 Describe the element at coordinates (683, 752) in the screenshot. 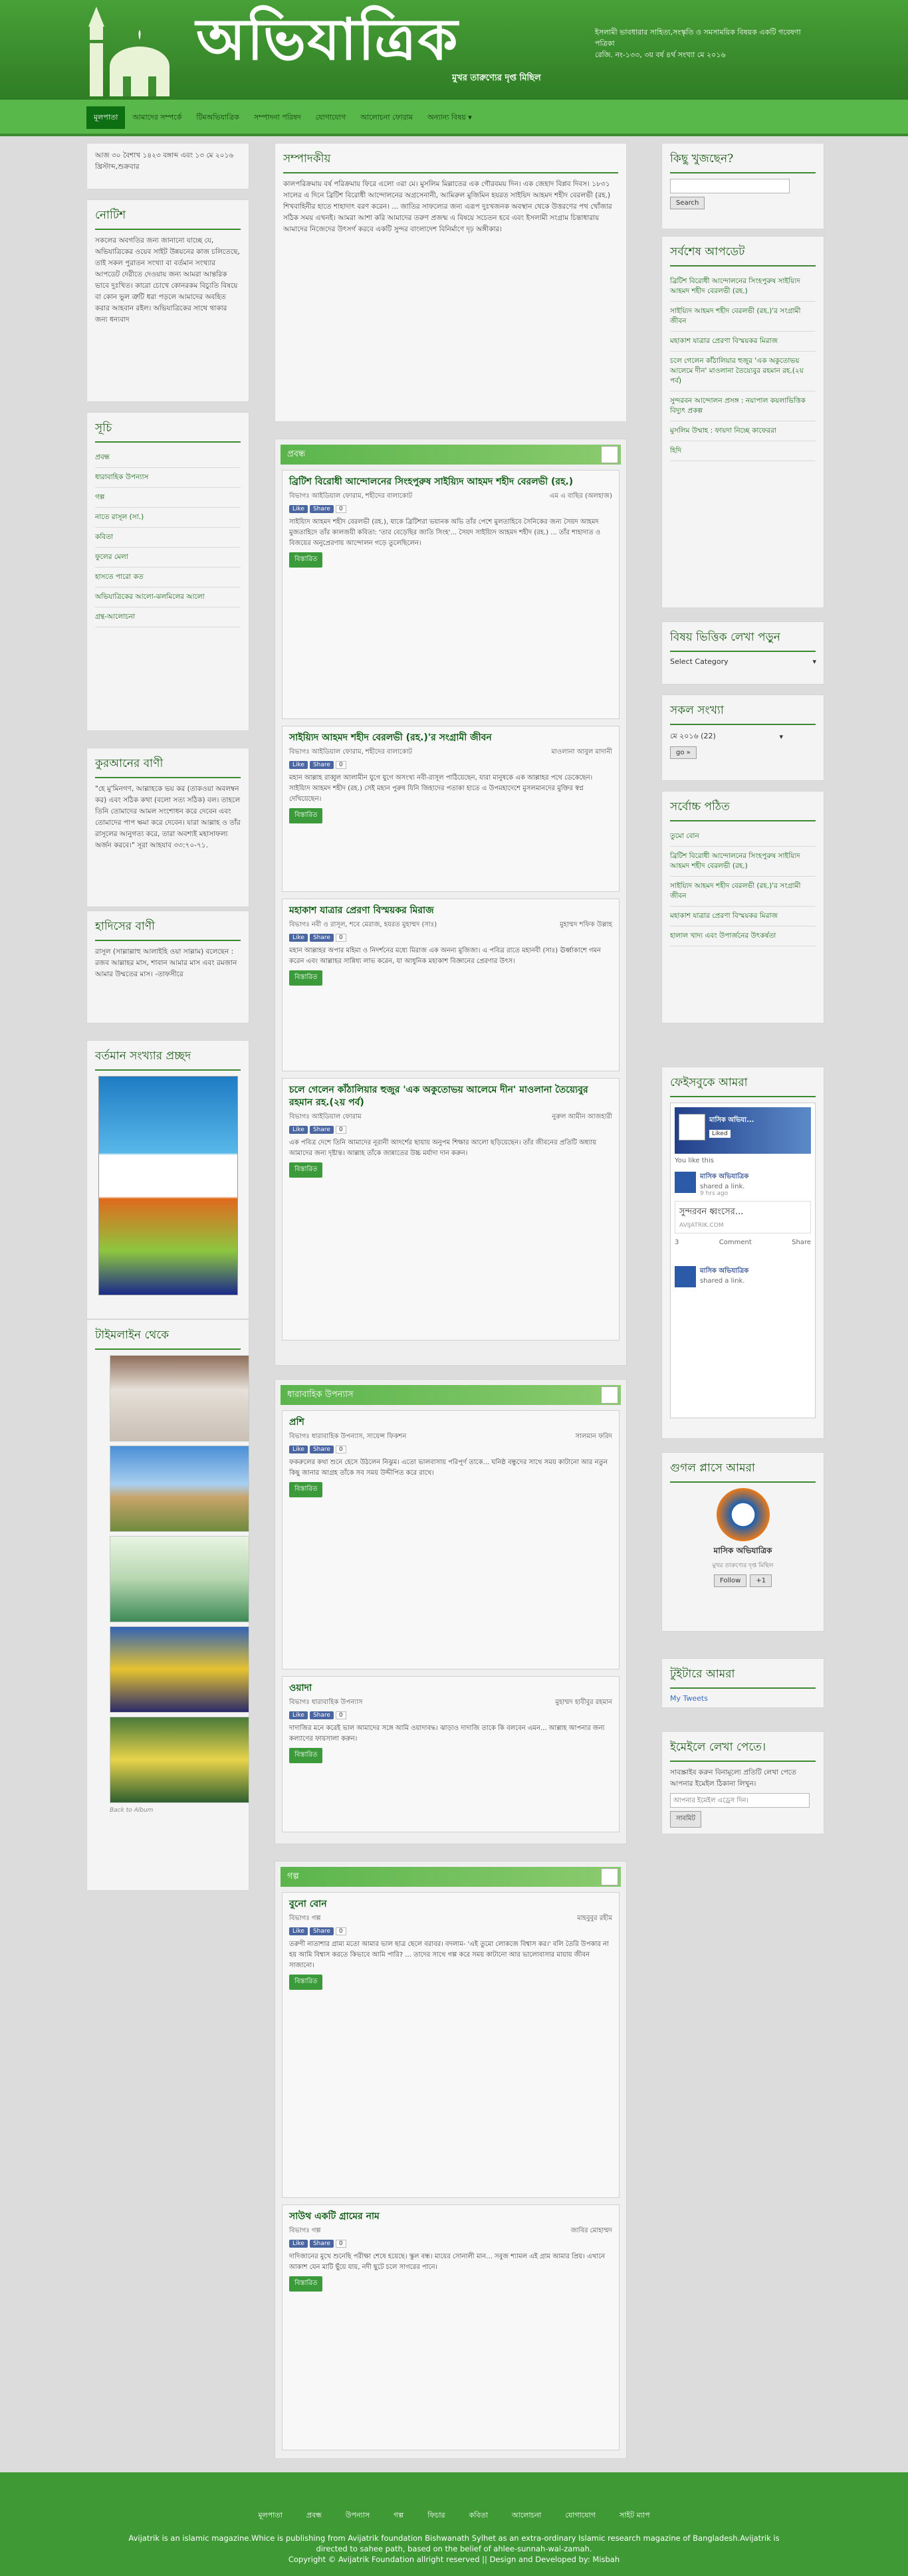

I see `archive-go-button: go »` at that location.